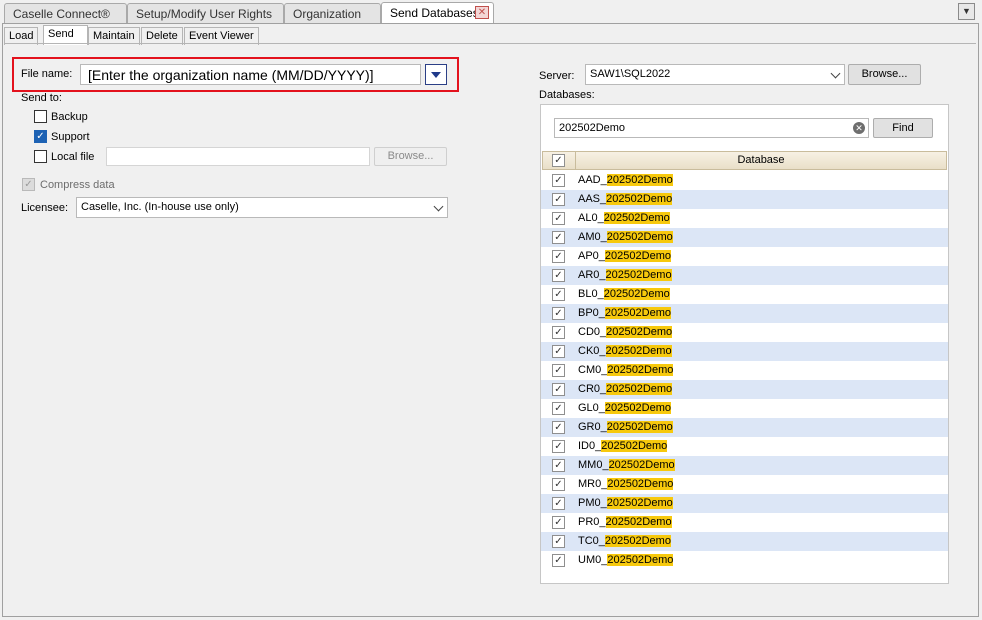 This screenshot has width=982, height=620. Describe the element at coordinates (744, 351) in the screenshot. I see `table-row: ✓ CK0_202502Demo` at that location.